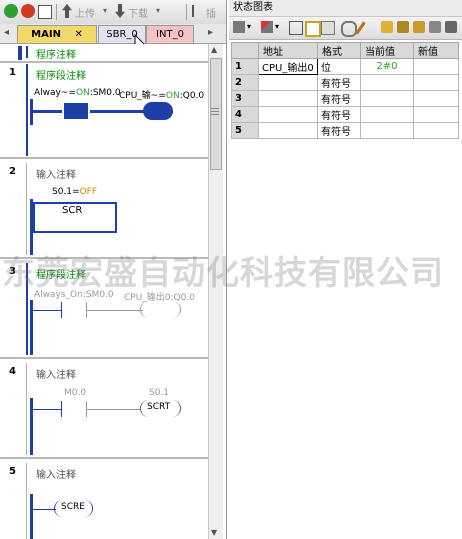 The width and height of the screenshot is (462, 539). What do you see at coordinates (436, 50) in the screenshot?
I see `col-header-new: 新值` at bounding box center [436, 50].